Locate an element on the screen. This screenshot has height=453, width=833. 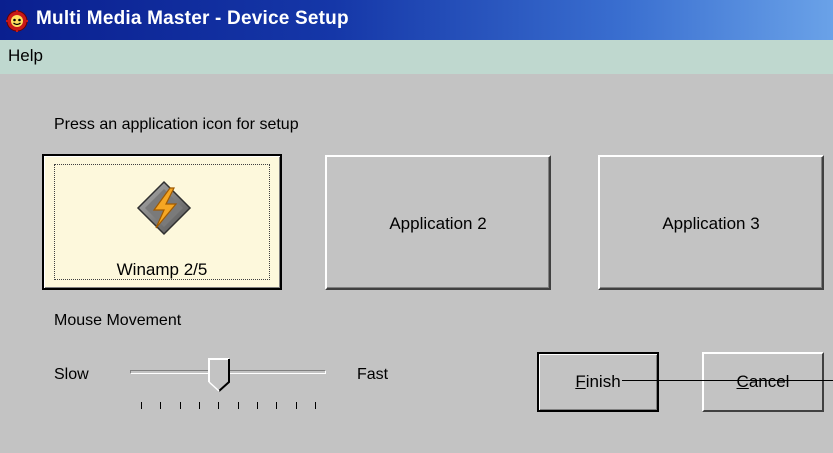
menu-bar: Help is located at coordinates (416, 57).